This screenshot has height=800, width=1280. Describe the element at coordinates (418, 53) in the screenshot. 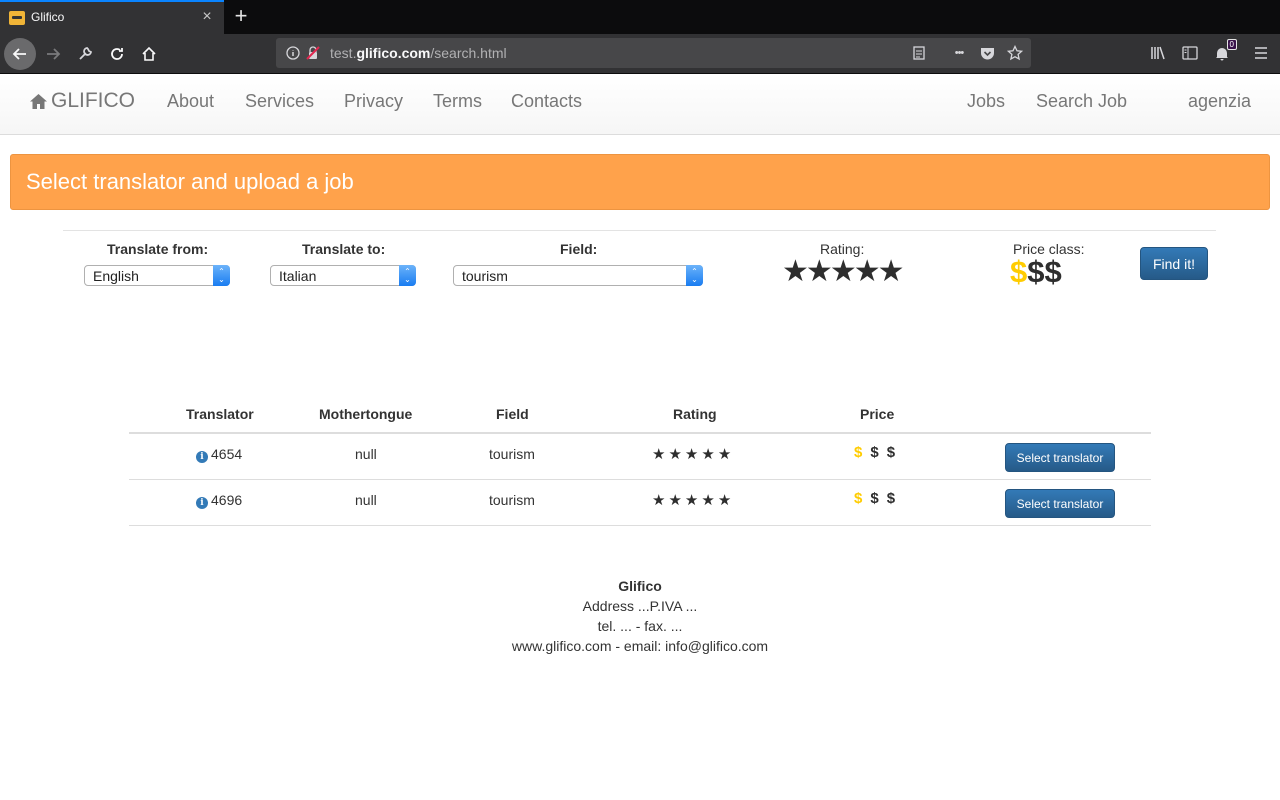

I see `url-text: test.glifico.com/search.html` at that location.